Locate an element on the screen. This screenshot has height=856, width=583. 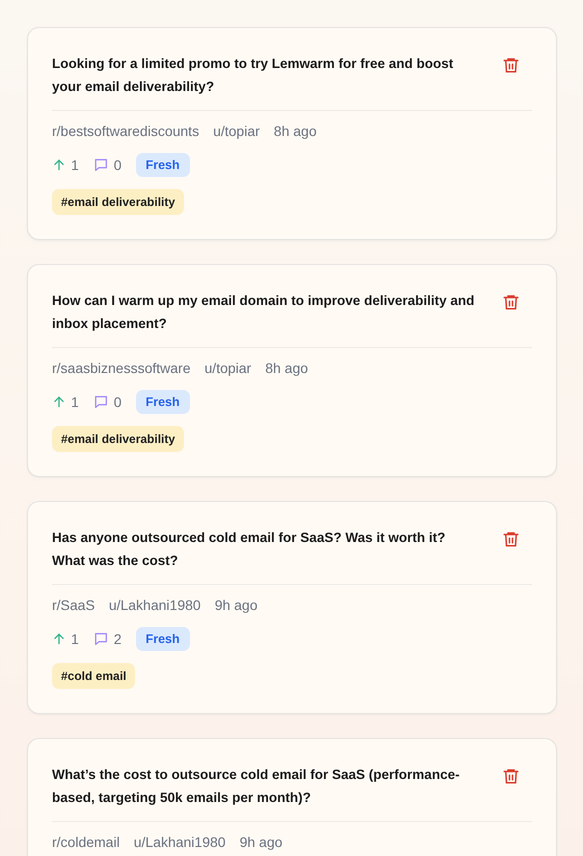
post-title: What’s the cost to outsource cold email for SaaS (performance-based, targeting 50k emails per month)? is located at coordinates (265, 786).